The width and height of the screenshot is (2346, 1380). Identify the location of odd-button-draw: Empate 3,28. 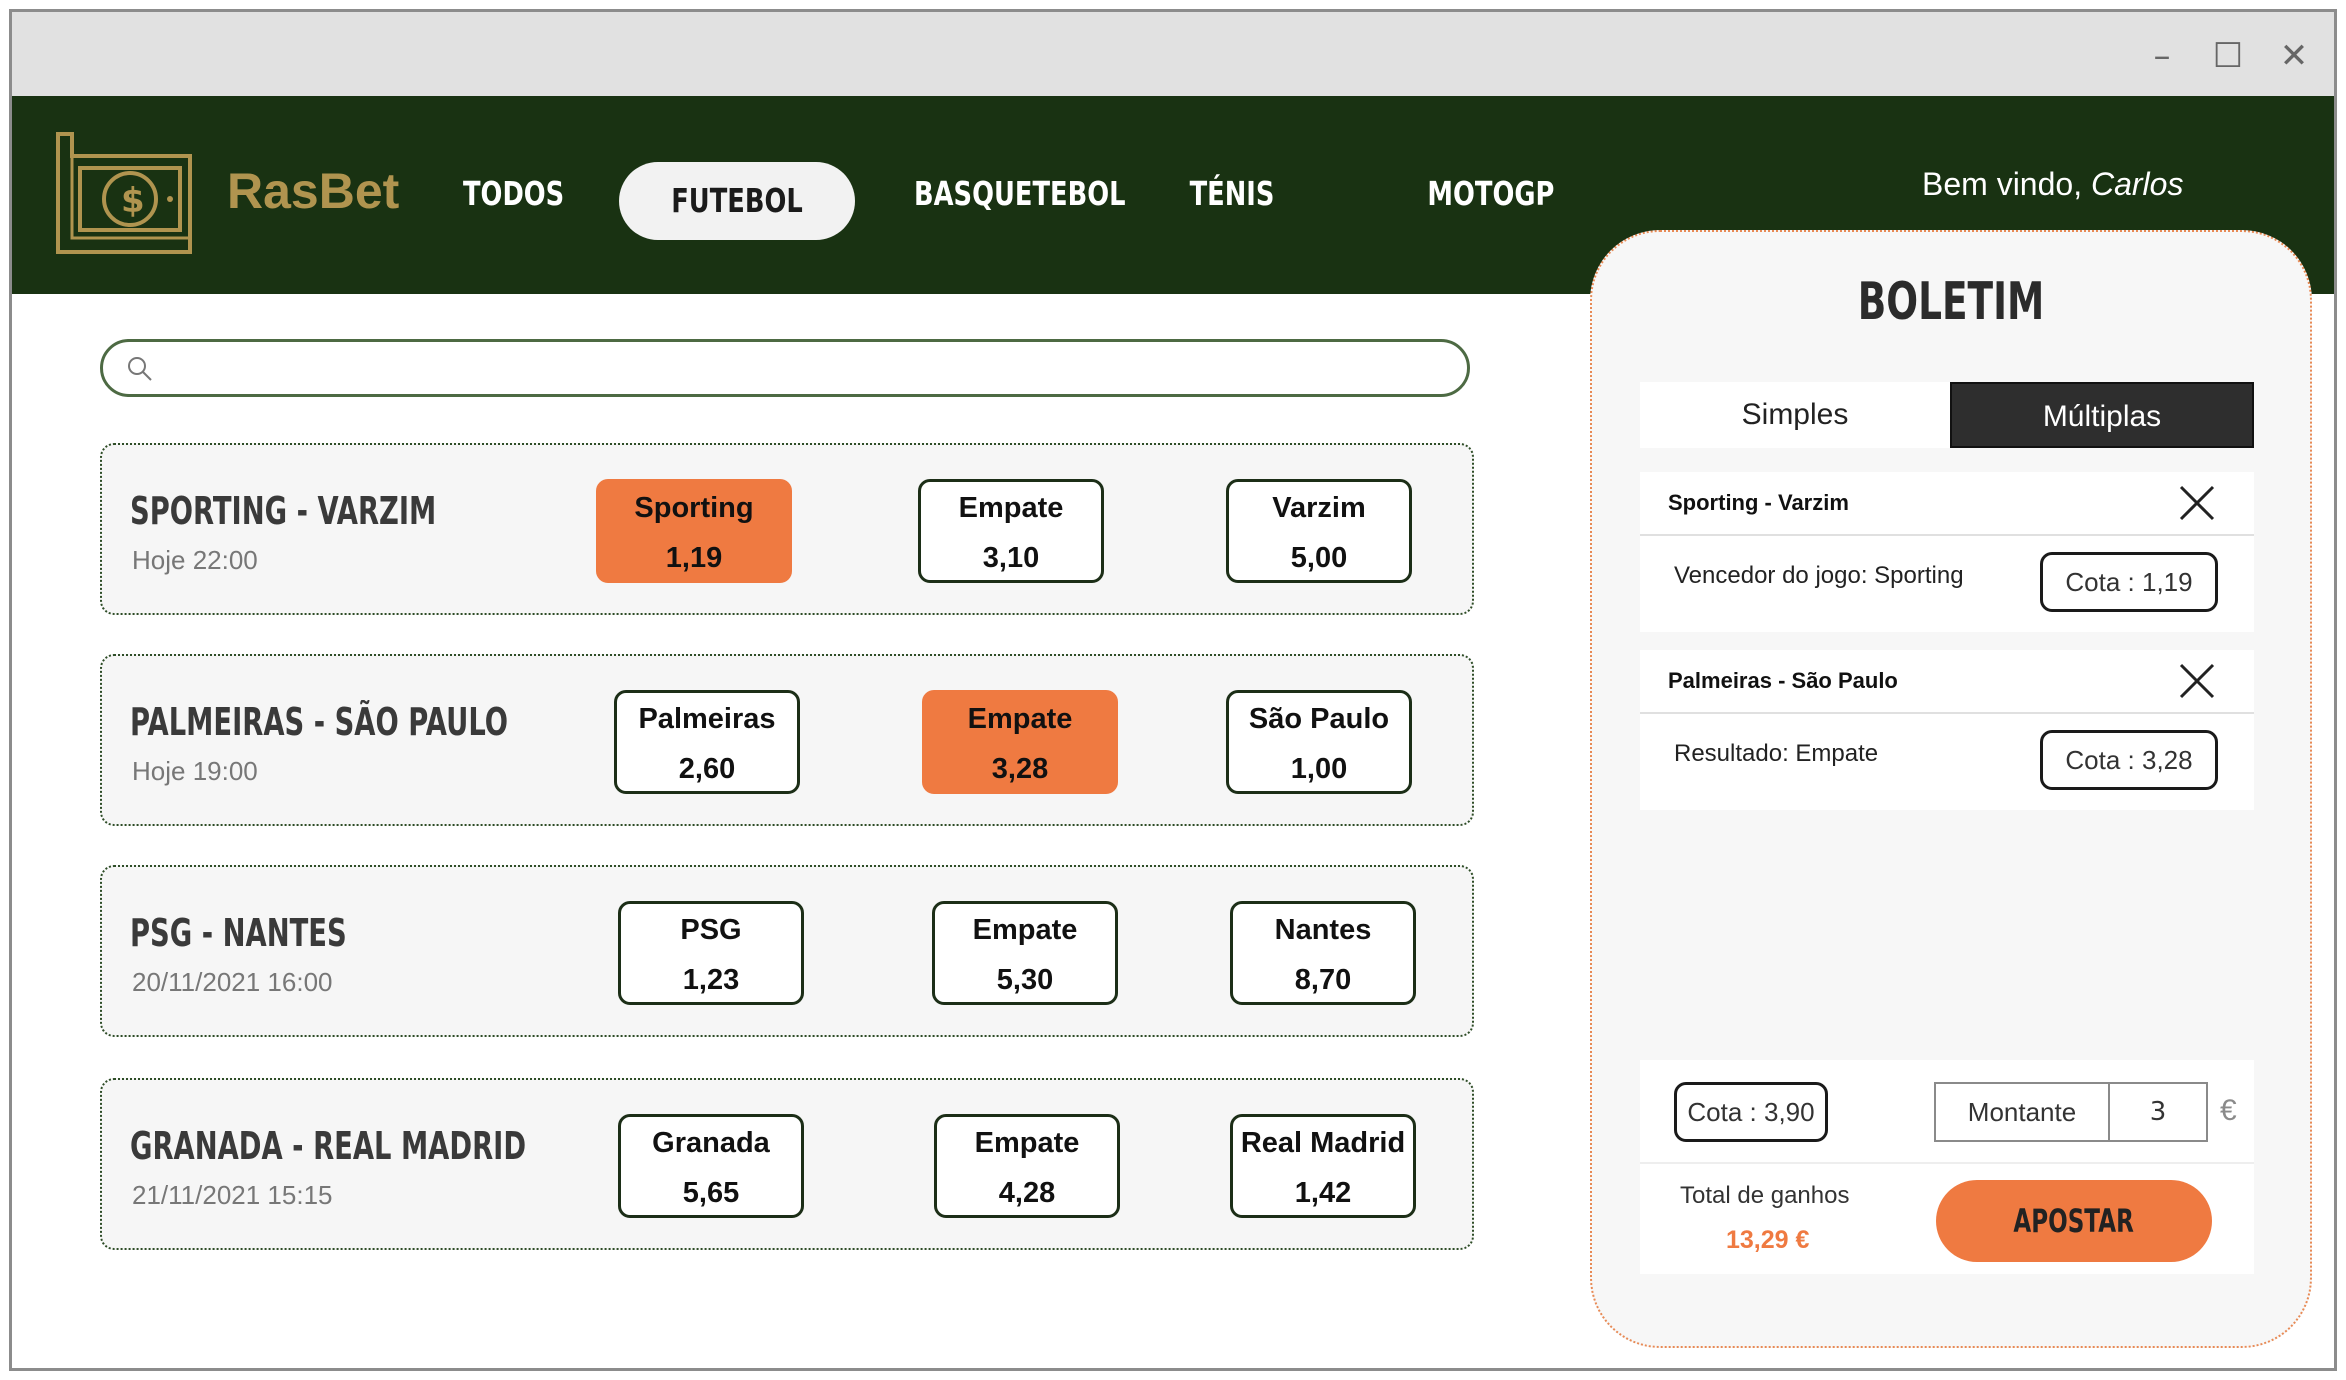
(1020, 742).